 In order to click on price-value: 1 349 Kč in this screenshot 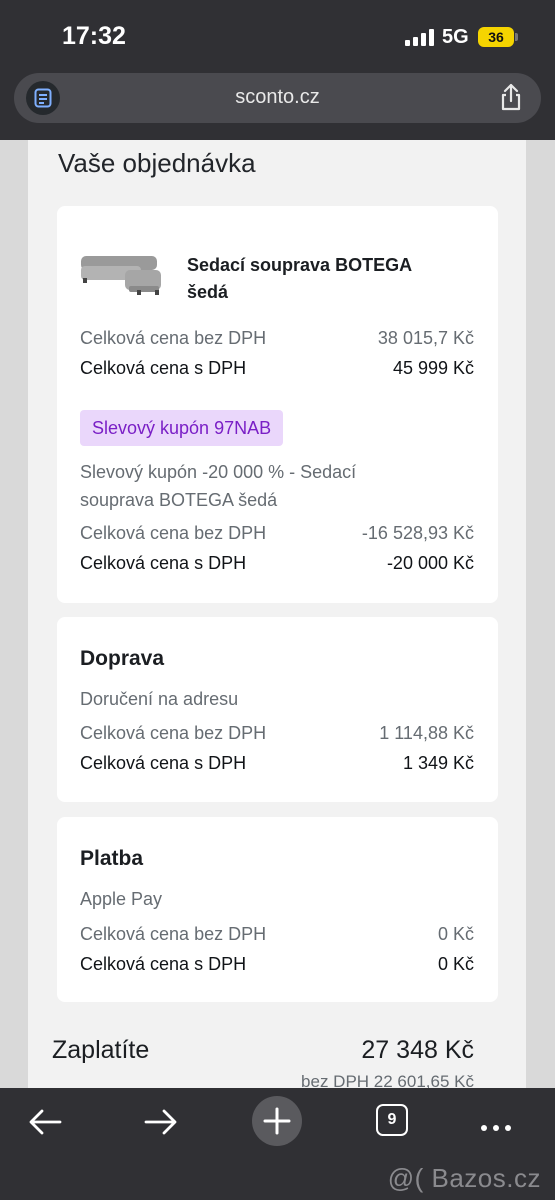, I will do `click(438, 763)`.